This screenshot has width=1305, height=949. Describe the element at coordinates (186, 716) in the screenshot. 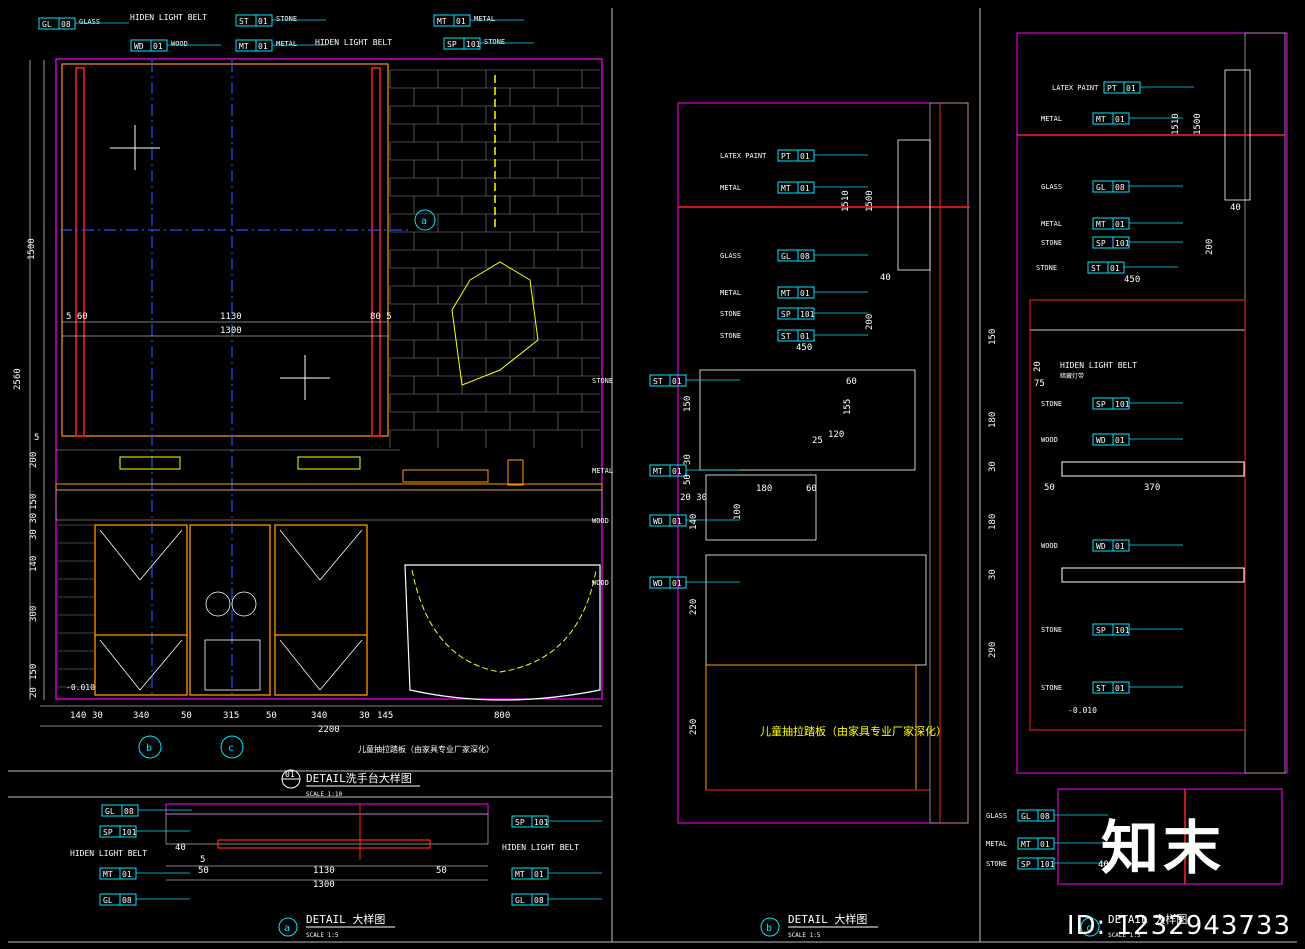

I see `dim-b-50a: 50` at that location.